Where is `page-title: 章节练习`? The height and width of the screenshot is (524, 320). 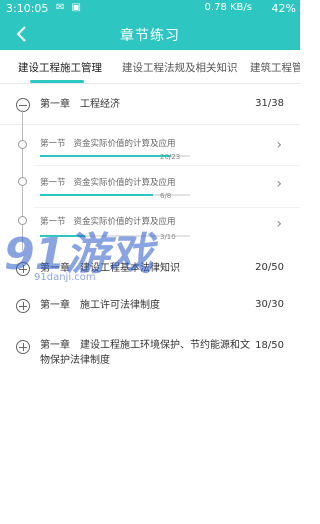
page-title: 章节练习 is located at coordinates (150, 36).